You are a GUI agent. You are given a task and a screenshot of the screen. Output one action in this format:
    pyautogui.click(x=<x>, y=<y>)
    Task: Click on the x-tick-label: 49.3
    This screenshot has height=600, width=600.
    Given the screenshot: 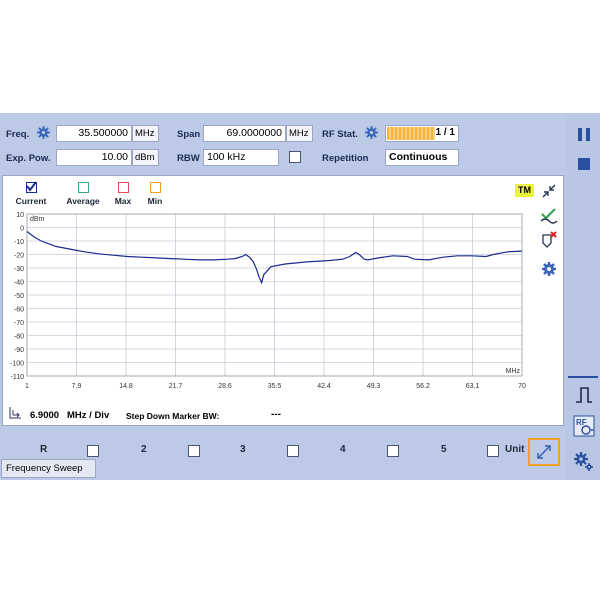 What is the action you would take?
    pyautogui.click(x=374, y=386)
    